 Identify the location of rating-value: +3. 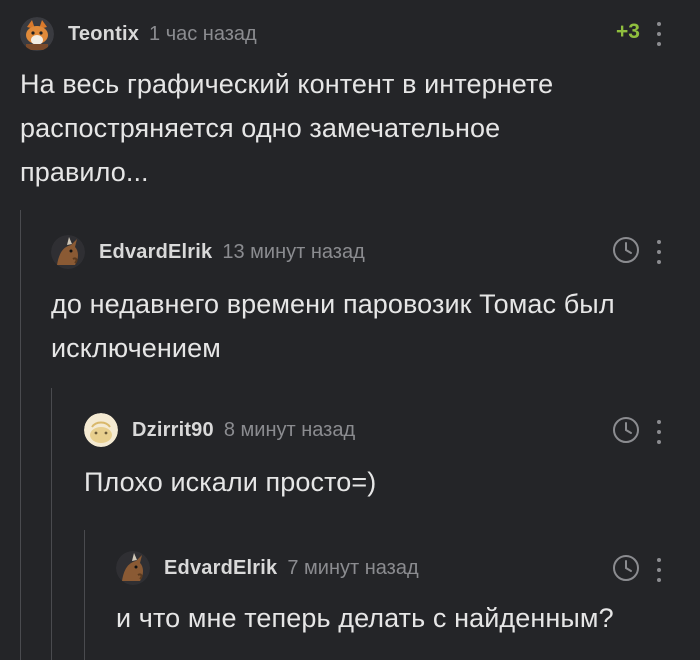
(628, 31).